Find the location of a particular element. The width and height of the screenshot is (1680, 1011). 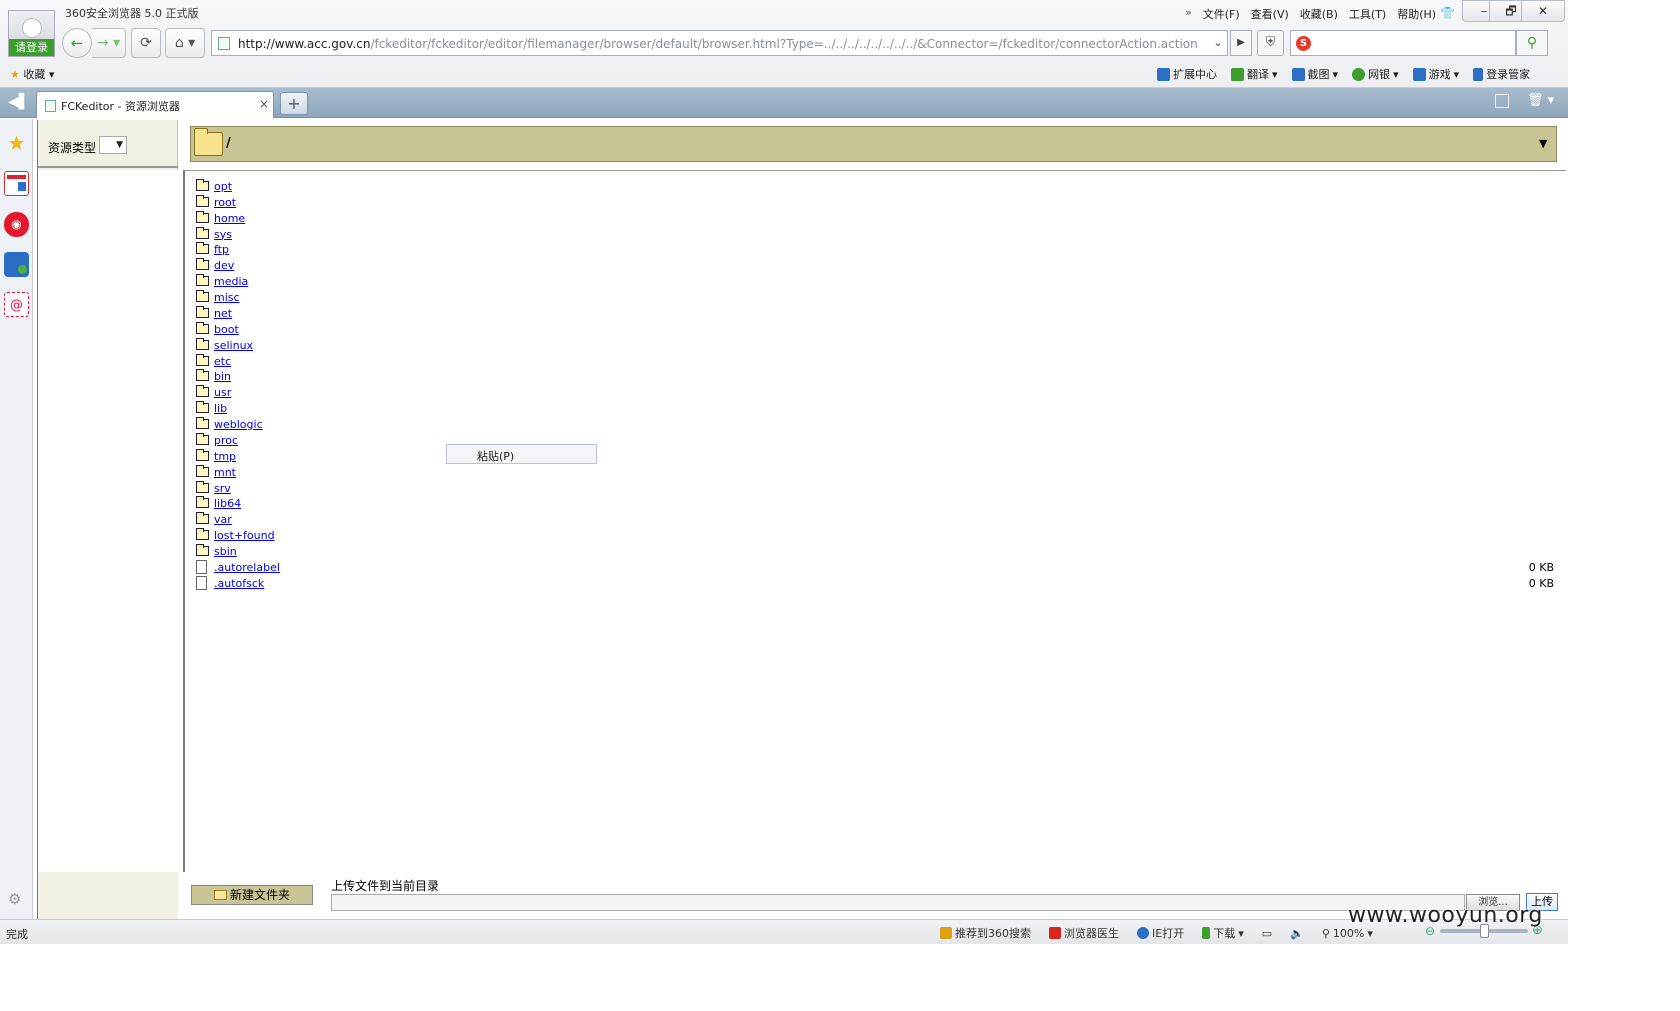

folder-link: mnt is located at coordinates (225, 472).